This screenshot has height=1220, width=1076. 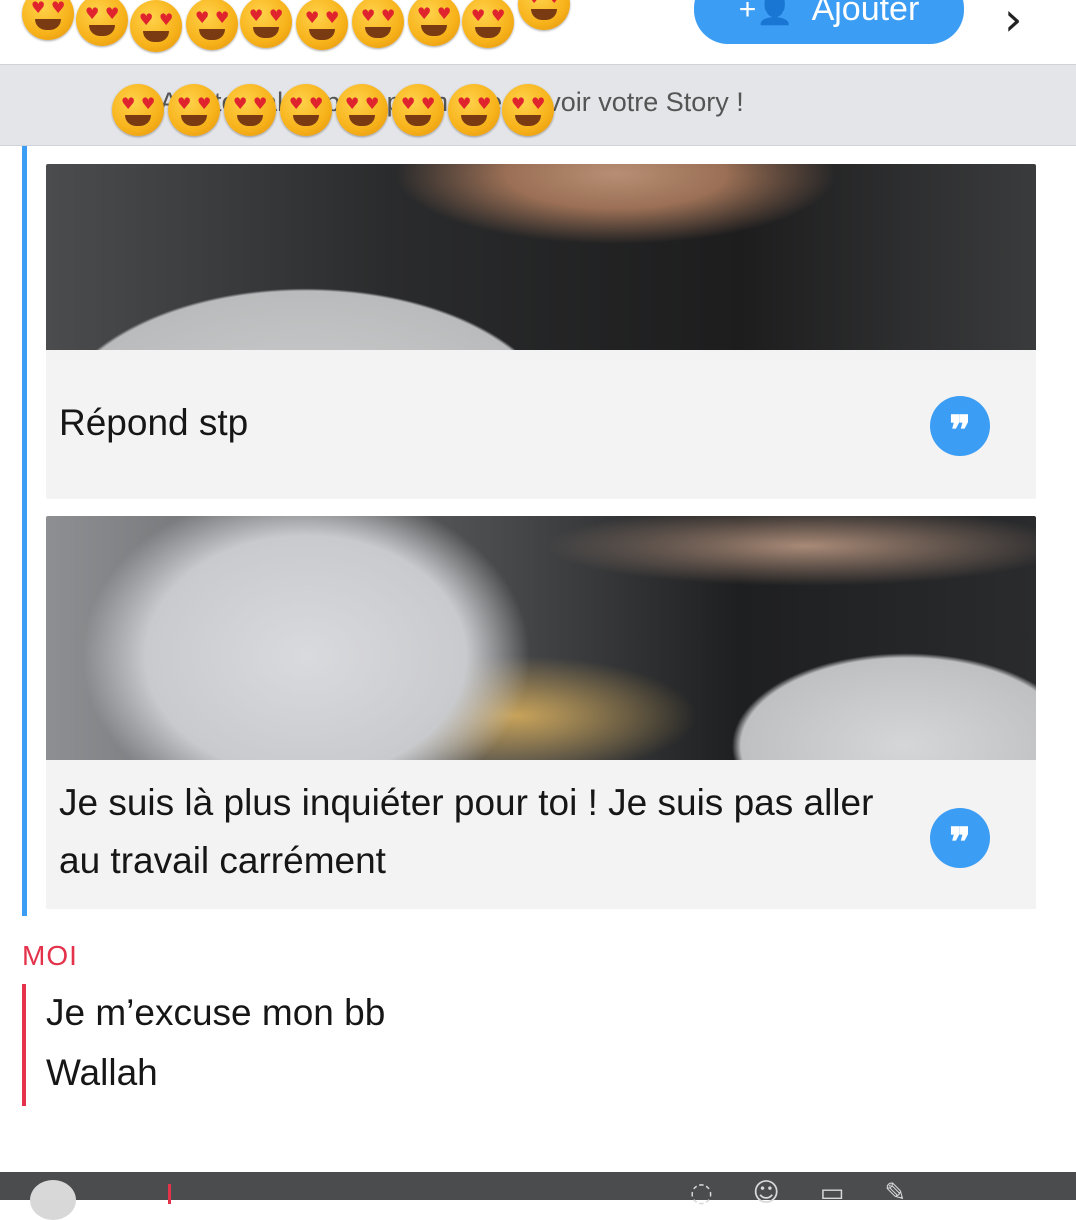 What do you see at coordinates (541, 424) in the screenshot?
I see `snap-caption: Répond stp ❞` at bounding box center [541, 424].